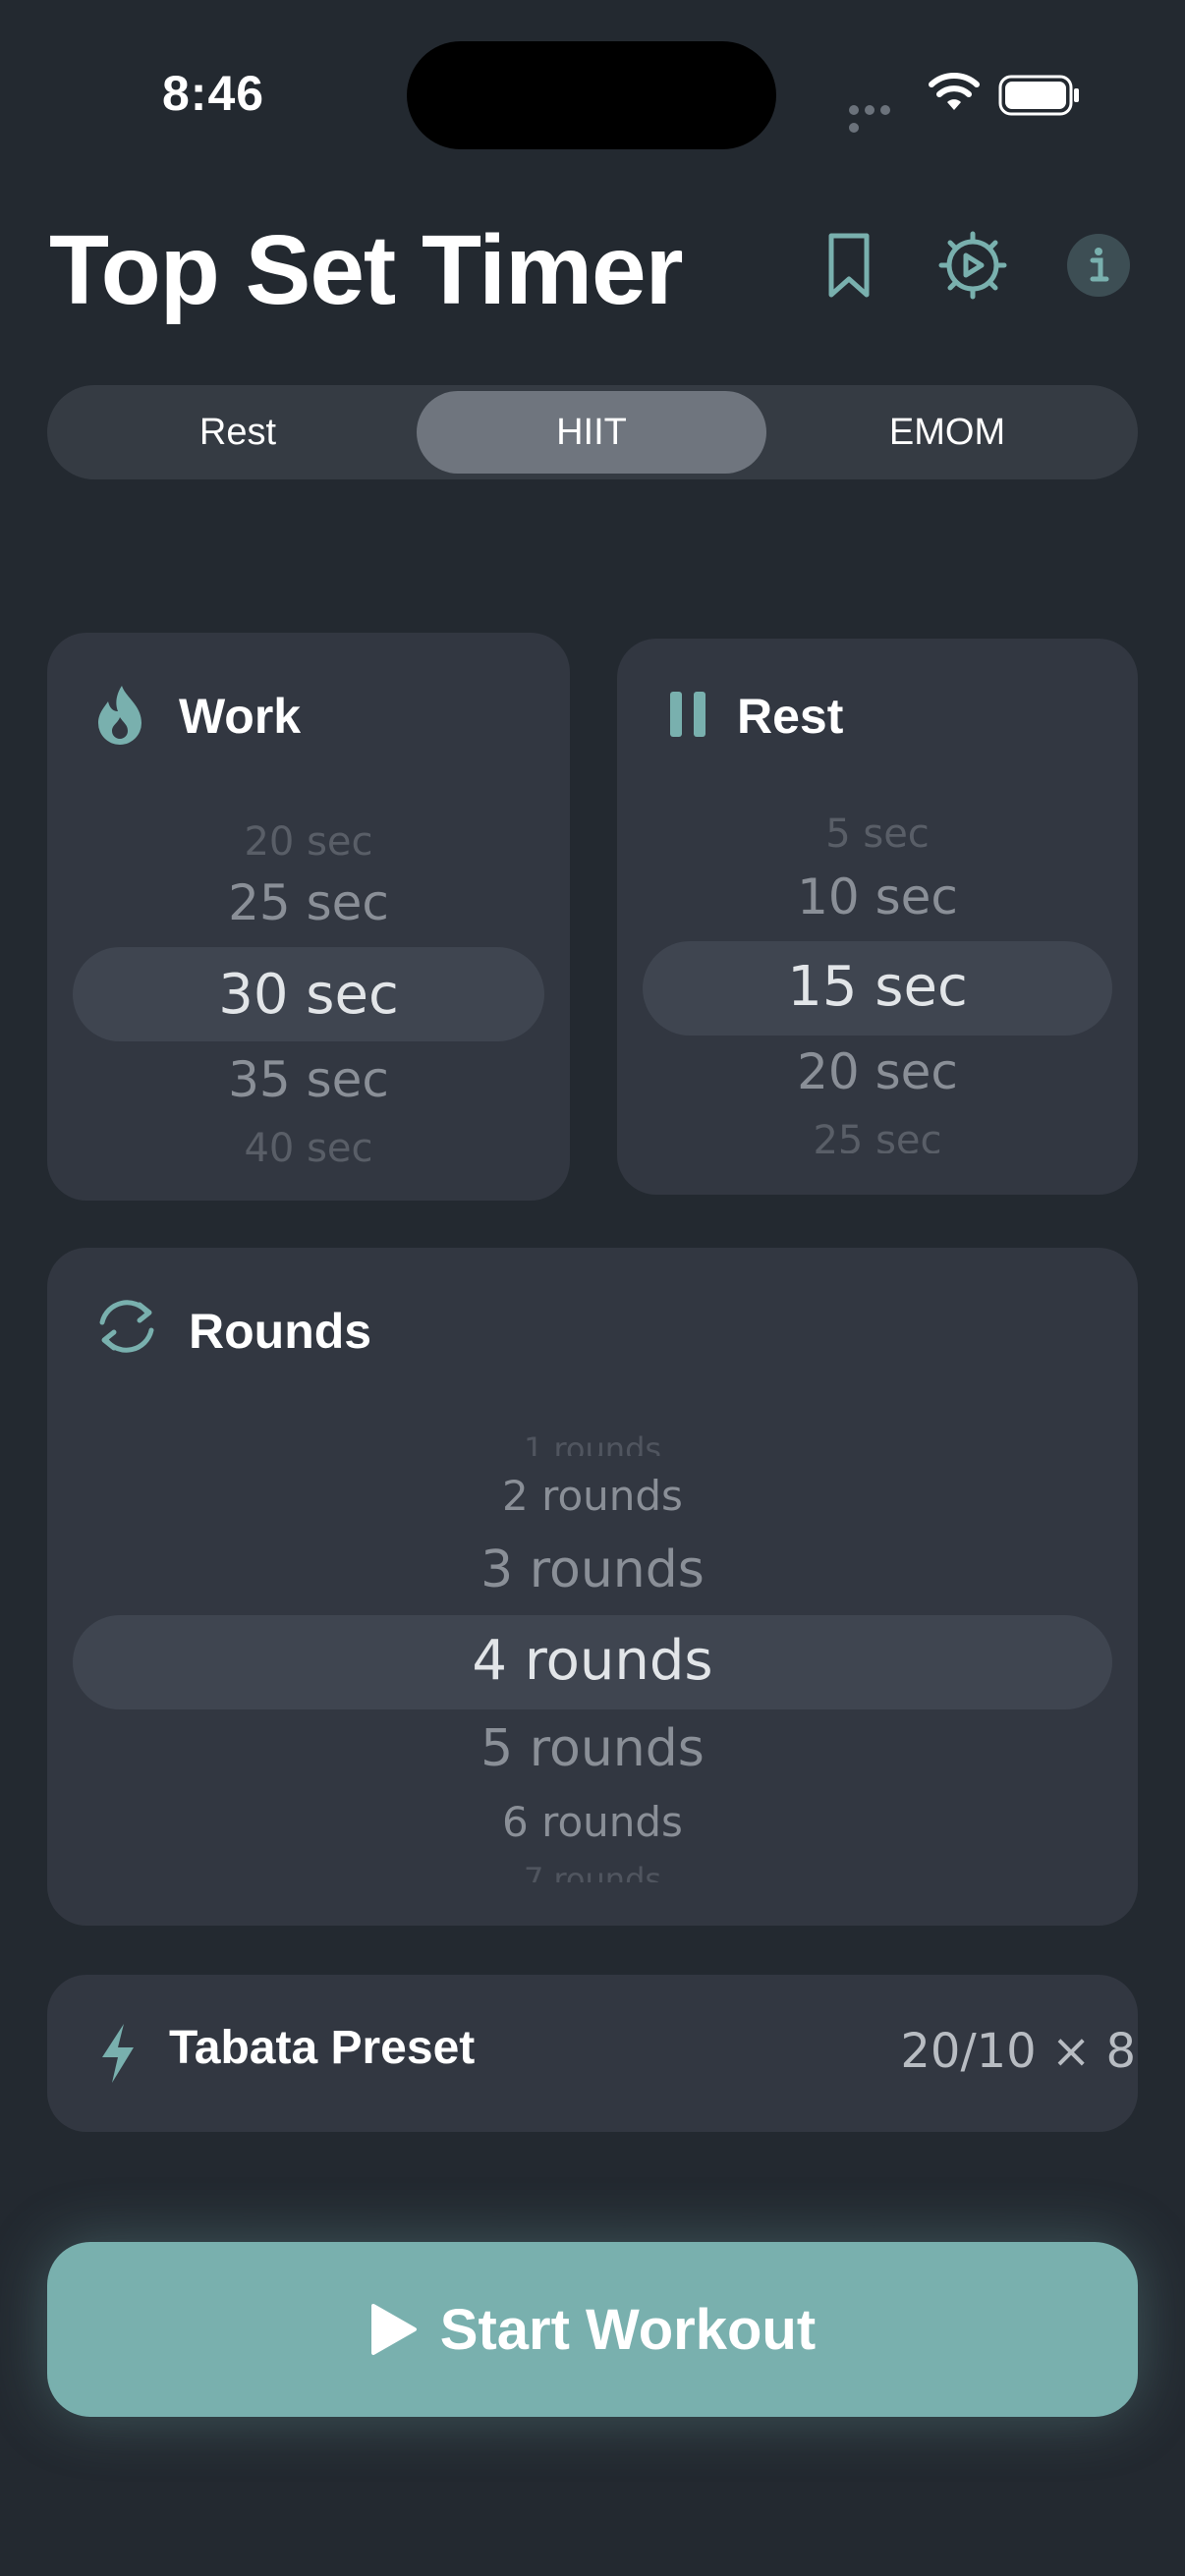  I want to click on picker-option: 5 rounds, so click(592, 1748).